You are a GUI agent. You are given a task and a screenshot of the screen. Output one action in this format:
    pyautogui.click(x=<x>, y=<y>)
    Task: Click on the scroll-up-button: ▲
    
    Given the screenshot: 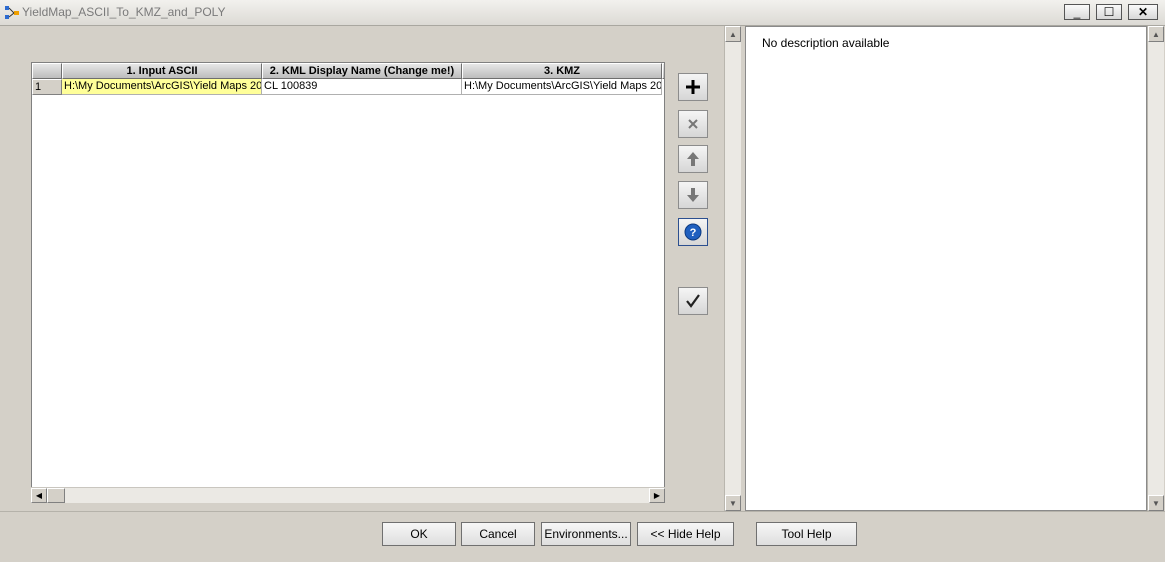 What is the action you would take?
    pyautogui.click(x=733, y=34)
    